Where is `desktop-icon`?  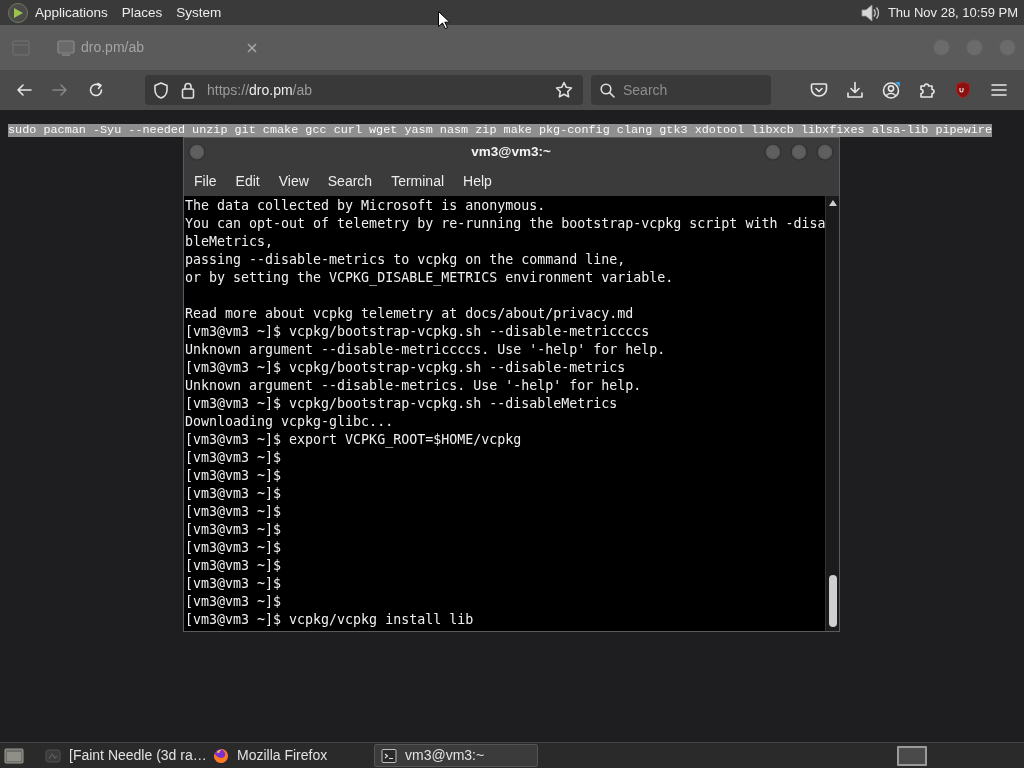
desktop-icon is located at coordinates (14, 755).